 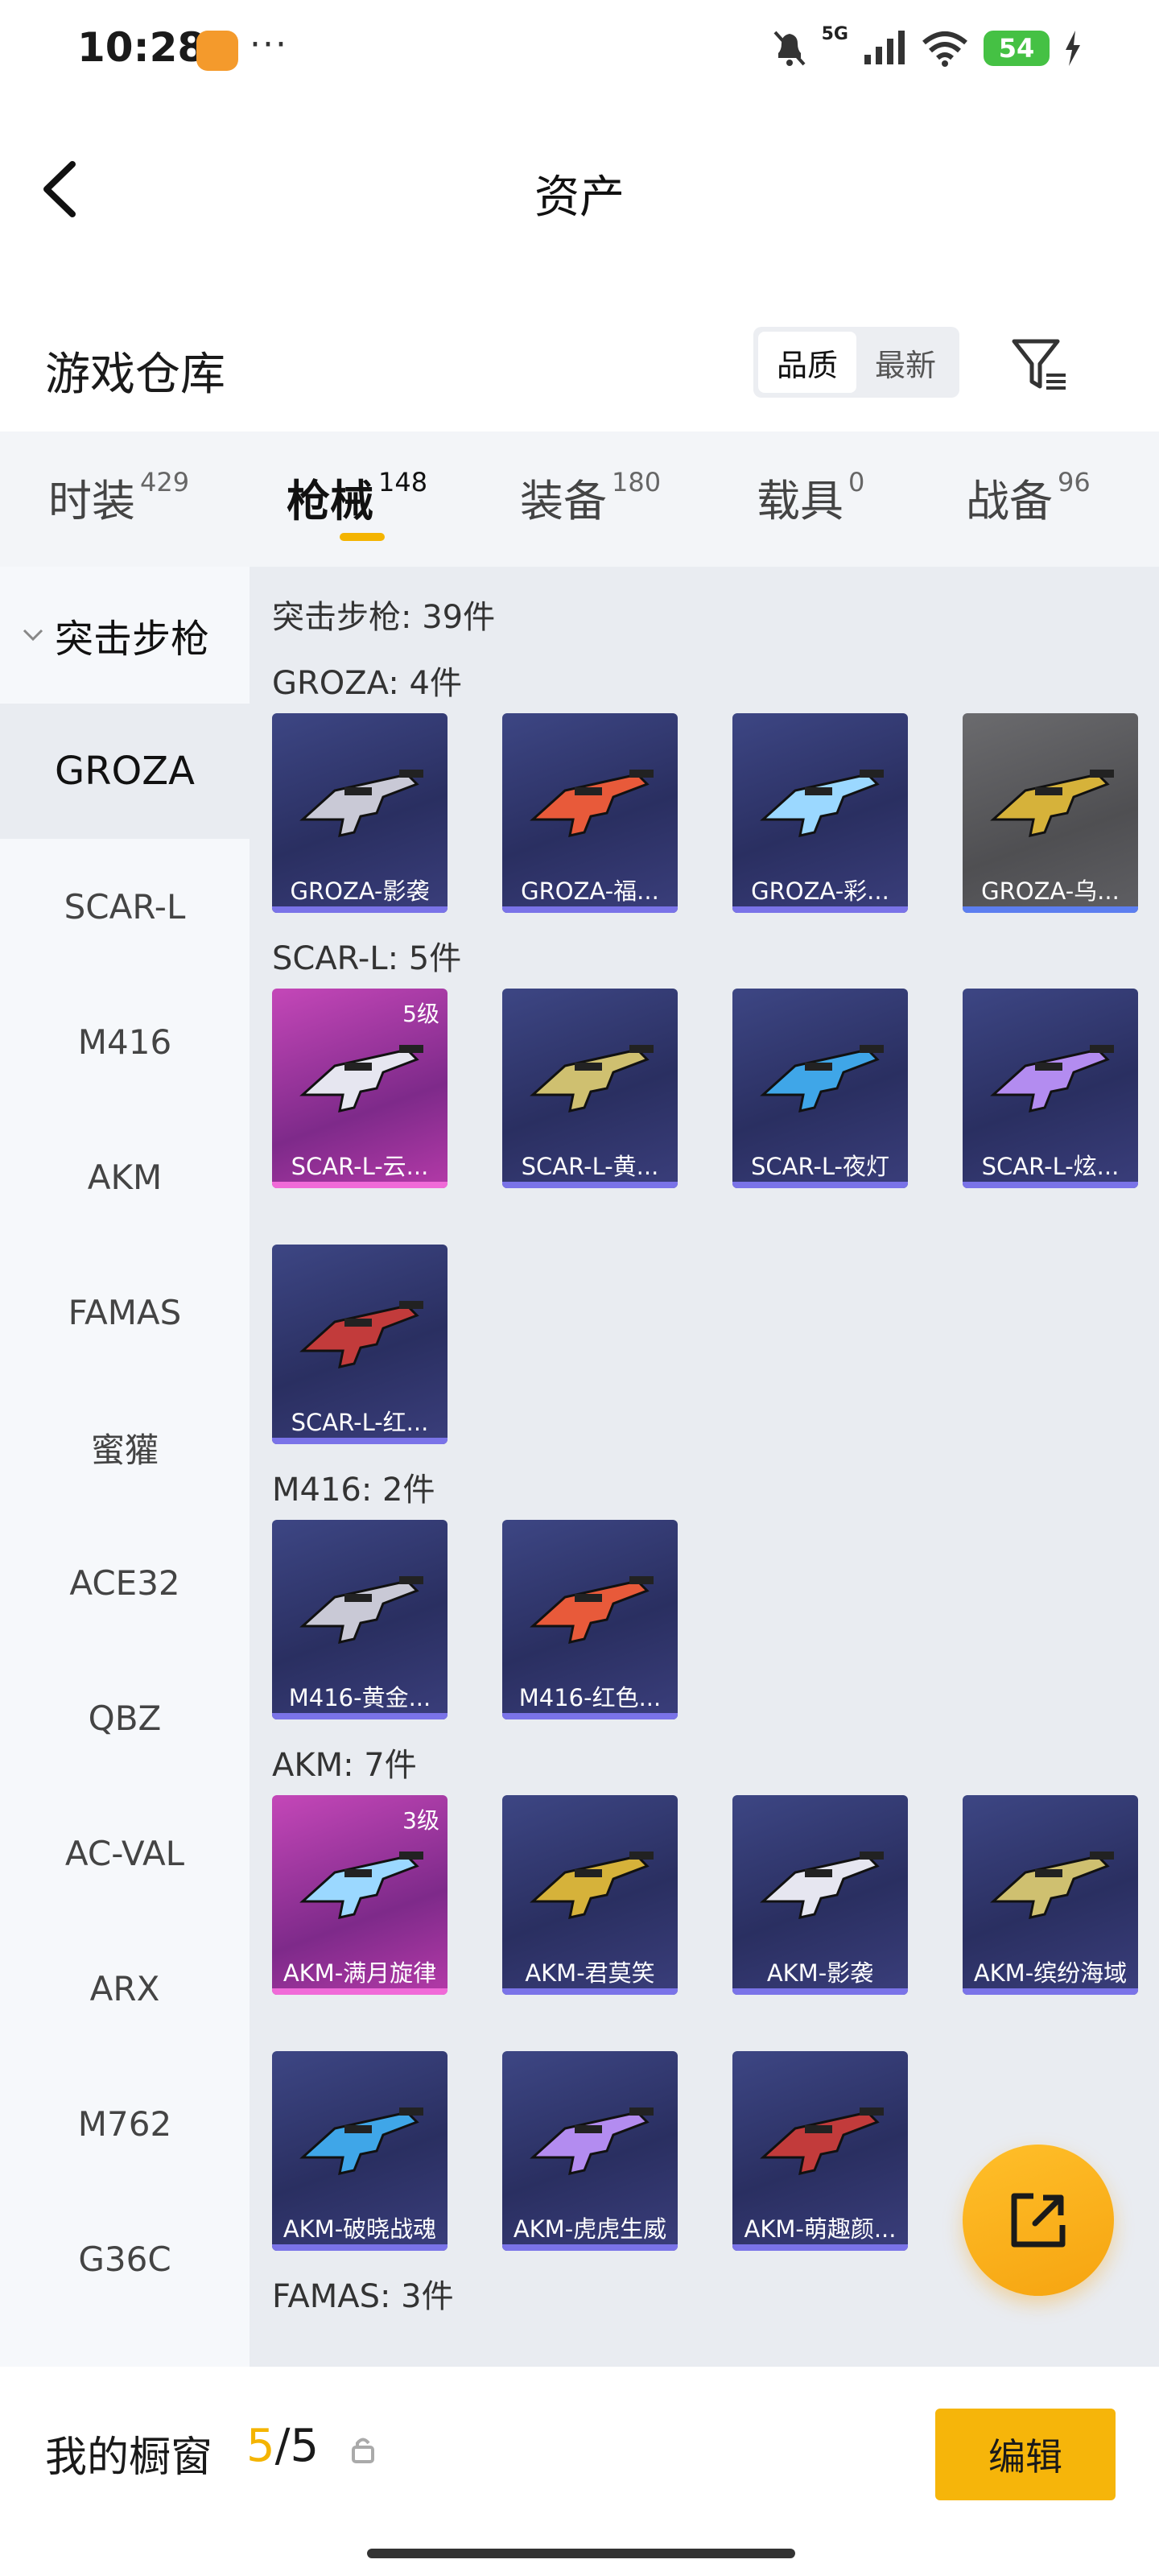 I want to click on group-title: FAMAS: 3件, so click(x=363, y=2296).